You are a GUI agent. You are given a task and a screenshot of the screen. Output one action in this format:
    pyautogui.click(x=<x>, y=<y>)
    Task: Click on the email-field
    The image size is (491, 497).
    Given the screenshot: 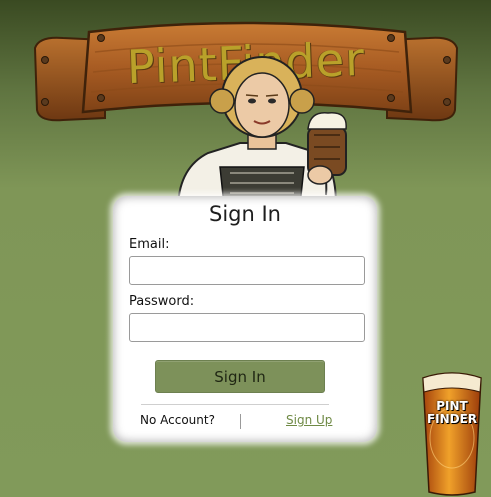 What is the action you would take?
    pyautogui.click(x=247, y=270)
    